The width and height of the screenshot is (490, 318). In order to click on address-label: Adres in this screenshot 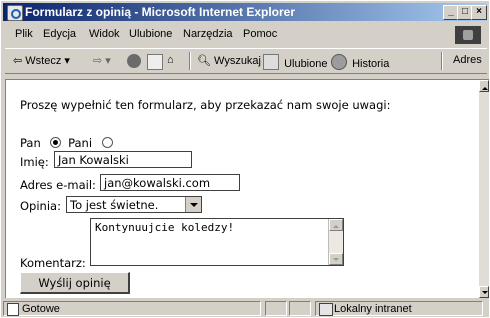, I will do `click(467, 60)`.